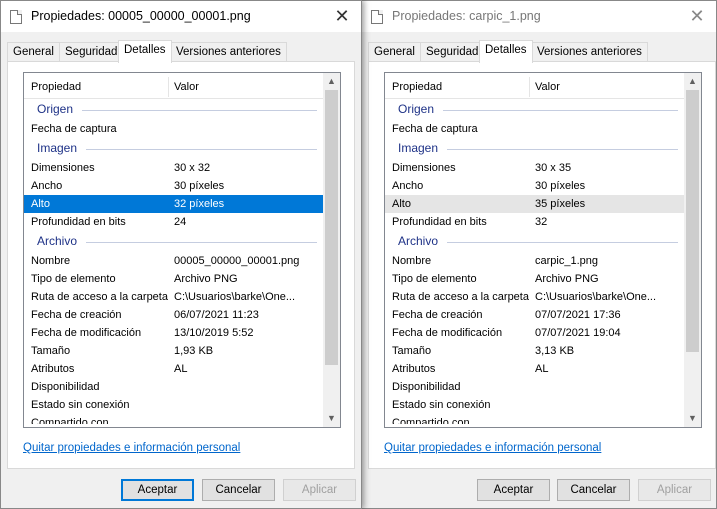 The image size is (717, 509). What do you see at coordinates (99, 297) in the screenshot?
I see `property-name: Ruta de acceso a la carpeta` at bounding box center [99, 297].